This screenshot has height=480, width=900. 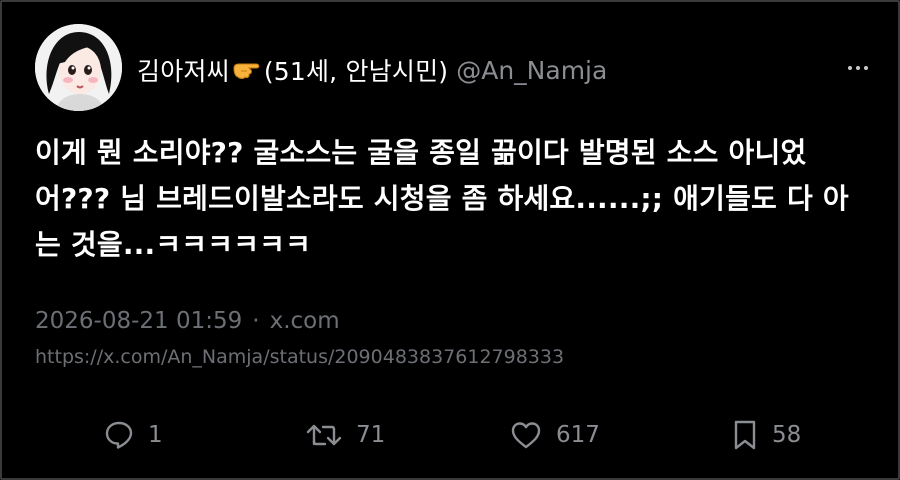 I want to click on source-label: x.com, so click(x=304, y=321).